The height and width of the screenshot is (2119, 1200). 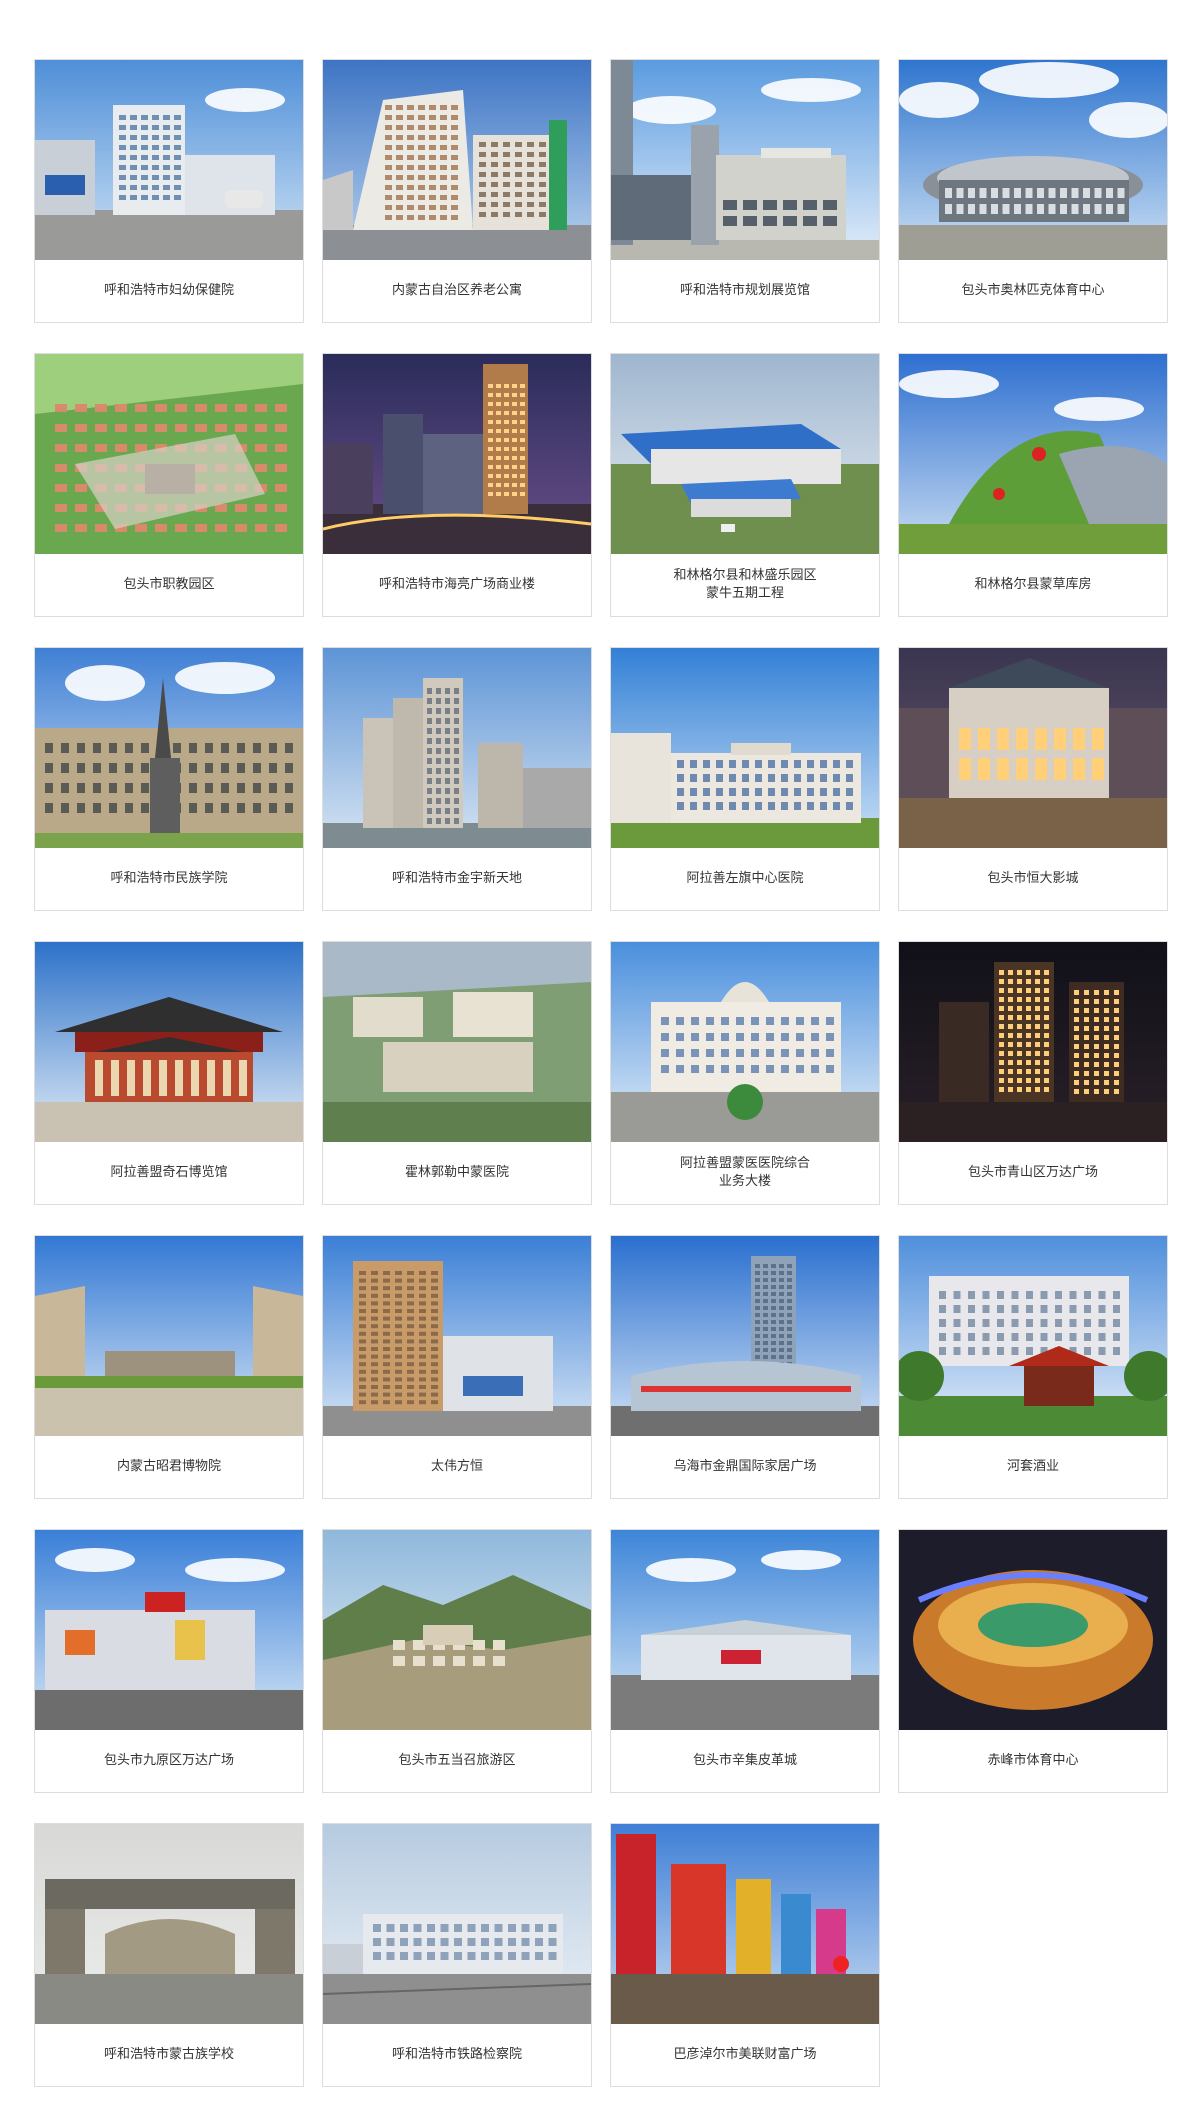 What do you see at coordinates (745, 879) in the screenshot?
I see `project-caption: 阿拉善左旗中心医院` at bounding box center [745, 879].